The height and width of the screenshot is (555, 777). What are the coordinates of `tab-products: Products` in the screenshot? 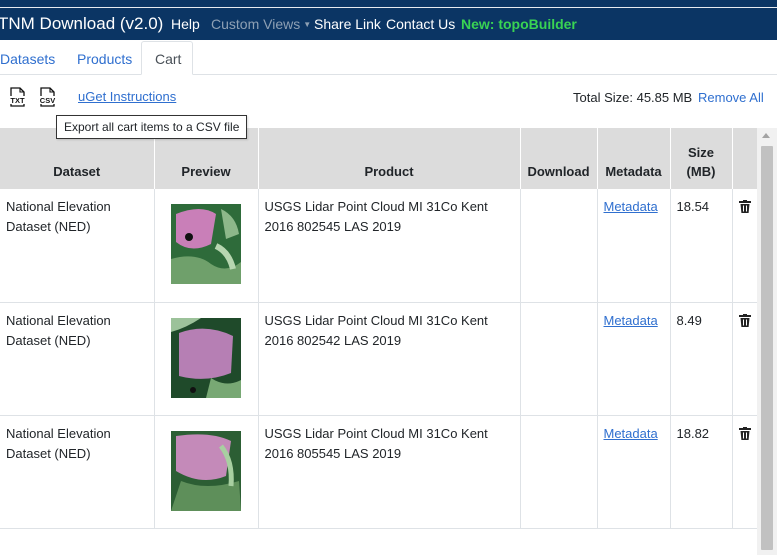 It's located at (104, 59).